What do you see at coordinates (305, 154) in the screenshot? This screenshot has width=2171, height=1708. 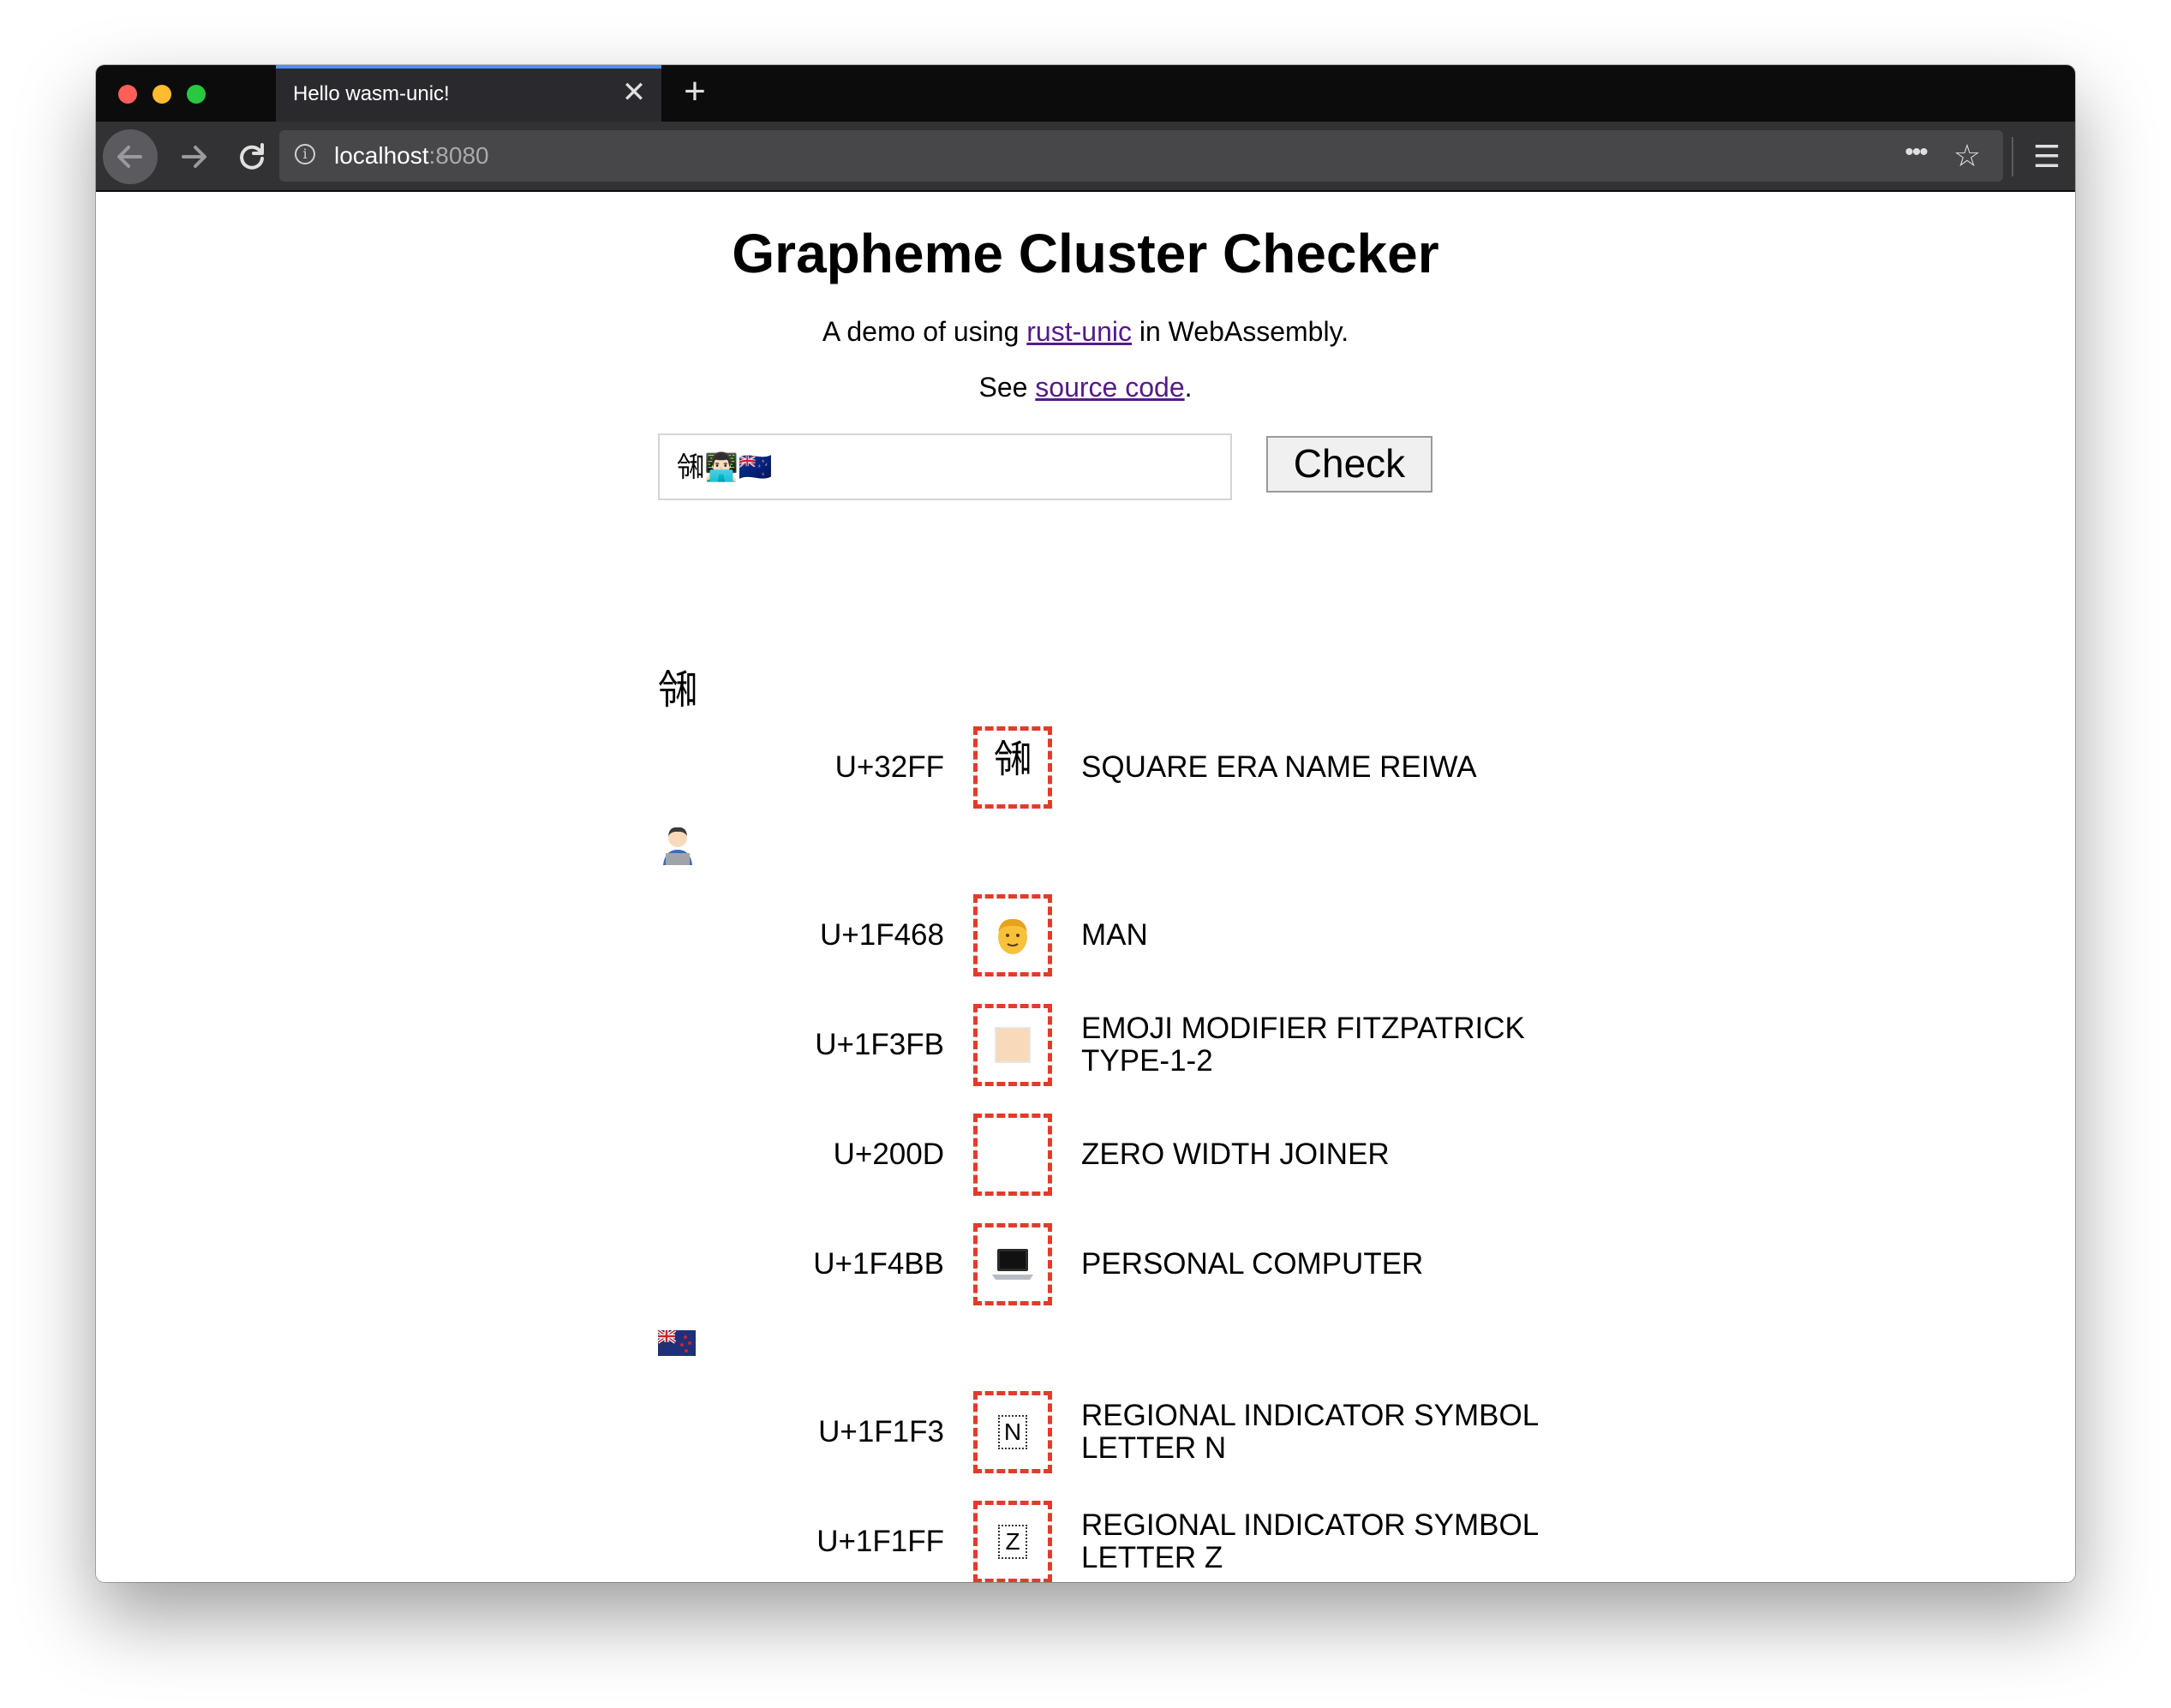 I see `site-info-icon: i` at bounding box center [305, 154].